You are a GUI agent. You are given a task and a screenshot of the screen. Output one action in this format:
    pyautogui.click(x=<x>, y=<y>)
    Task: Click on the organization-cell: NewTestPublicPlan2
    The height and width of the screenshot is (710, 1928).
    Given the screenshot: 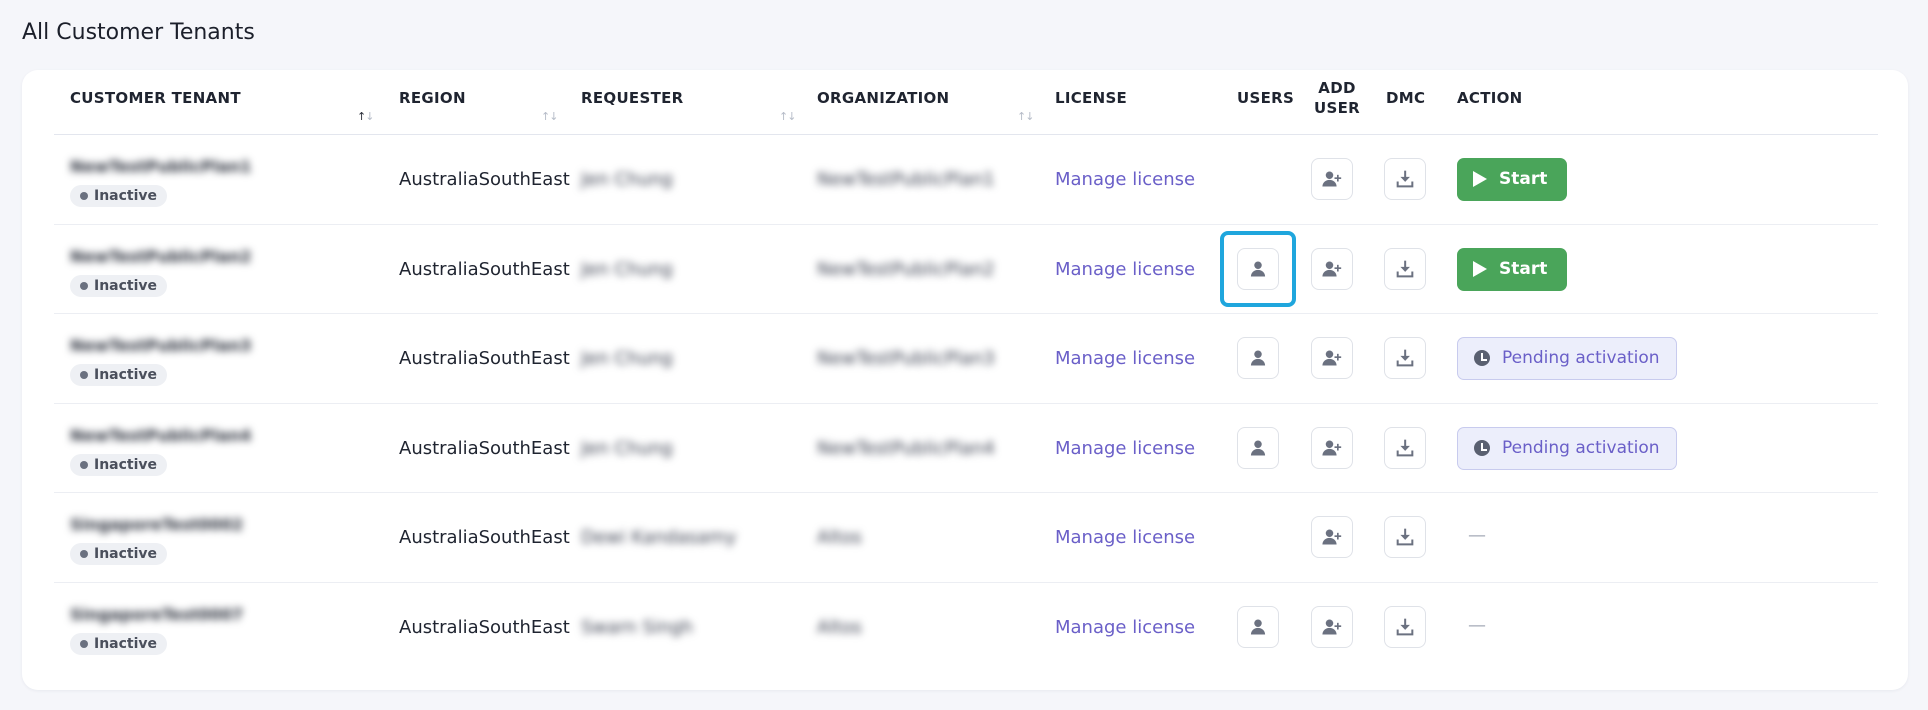 What is the action you would take?
    pyautogui.click(x=906, y=269)
    